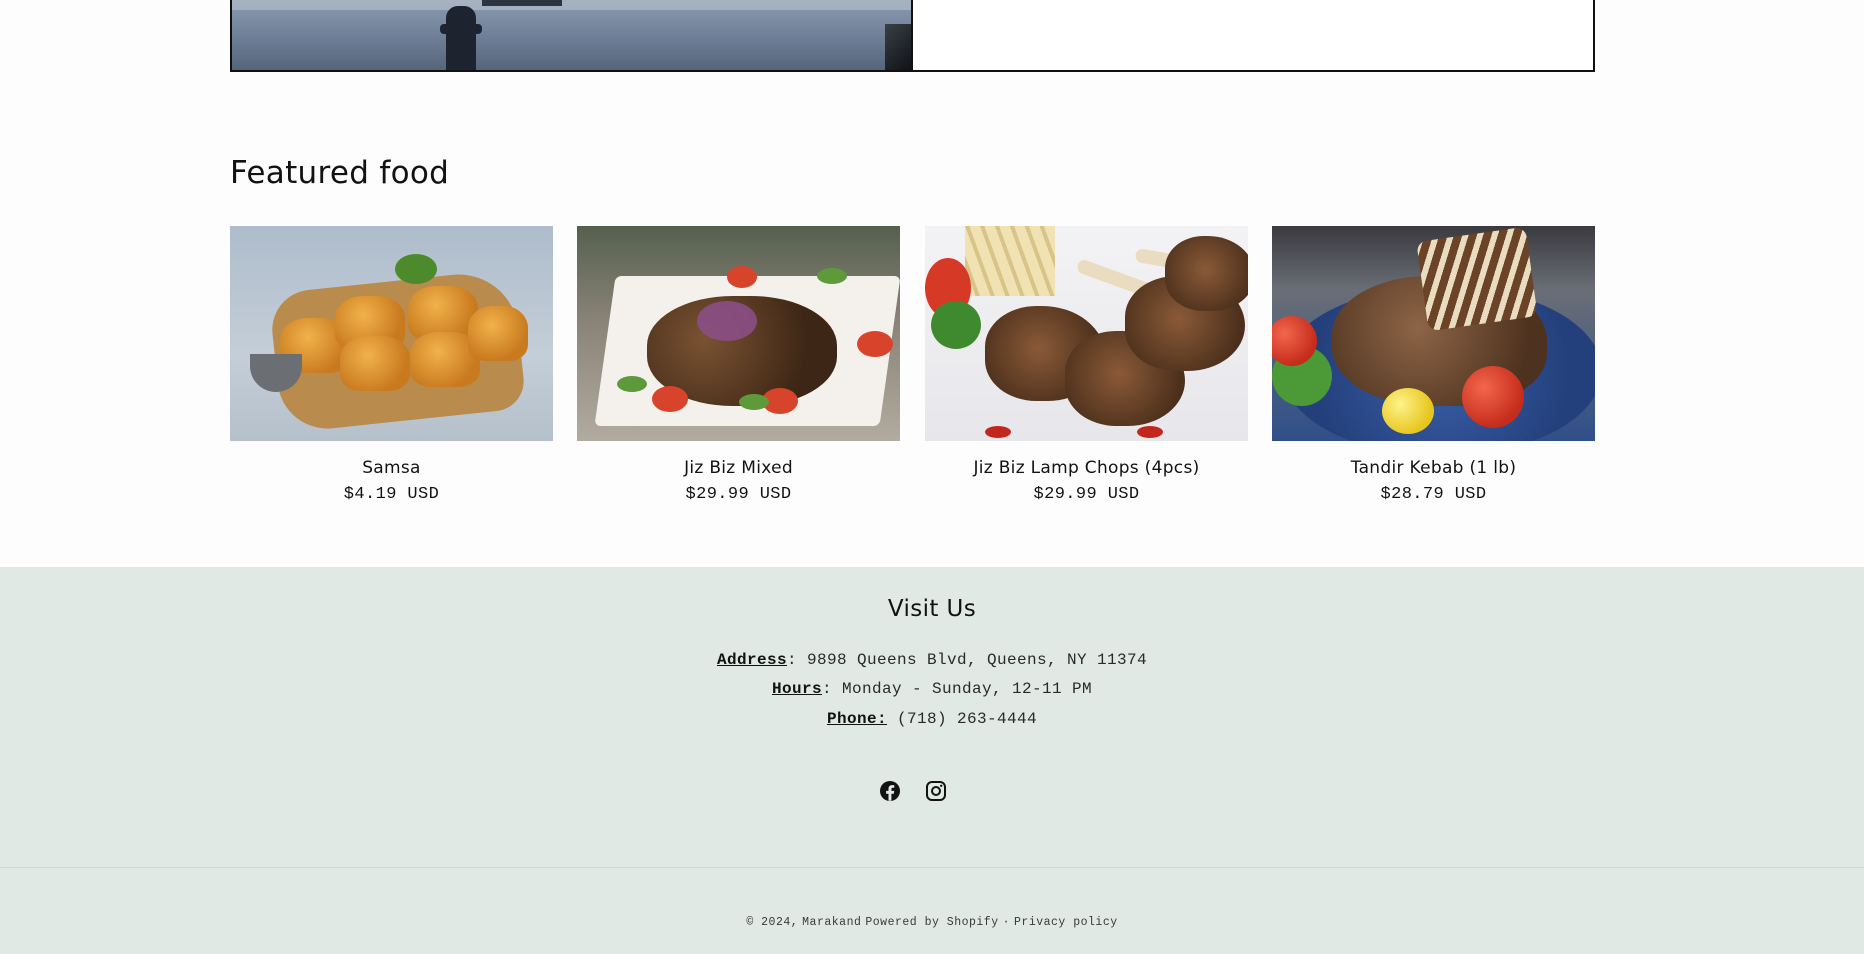 This screenshot has height=954, width=1864. What do you see at coordinates (857, 719) in the screenshot?
I see `phone-label: Phone:` at bounding box center [857, 719].